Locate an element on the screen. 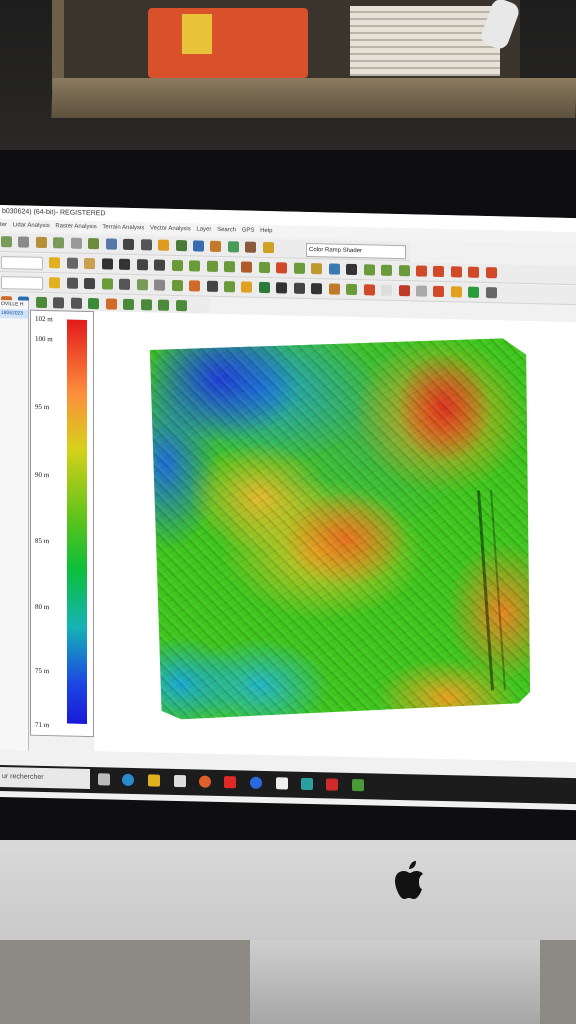 This screenshot has height=1024, width=576. globe-icon is located at coordinates (264, 287).